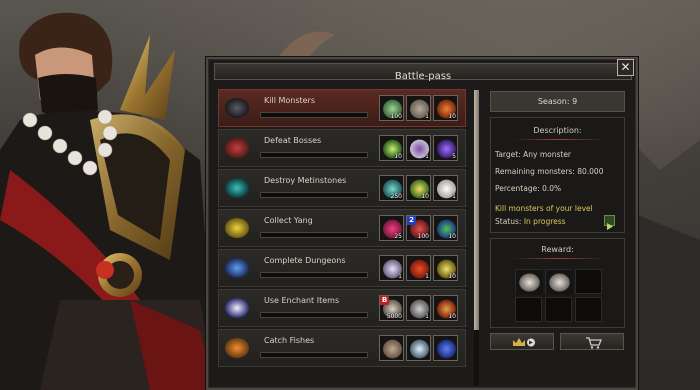 This screenshot has height=390, width=700. What do you see at coordinates (302, 300) in the screenshot?
I see `task-name: Use Enchant Items` at bounding box center [302, 300].